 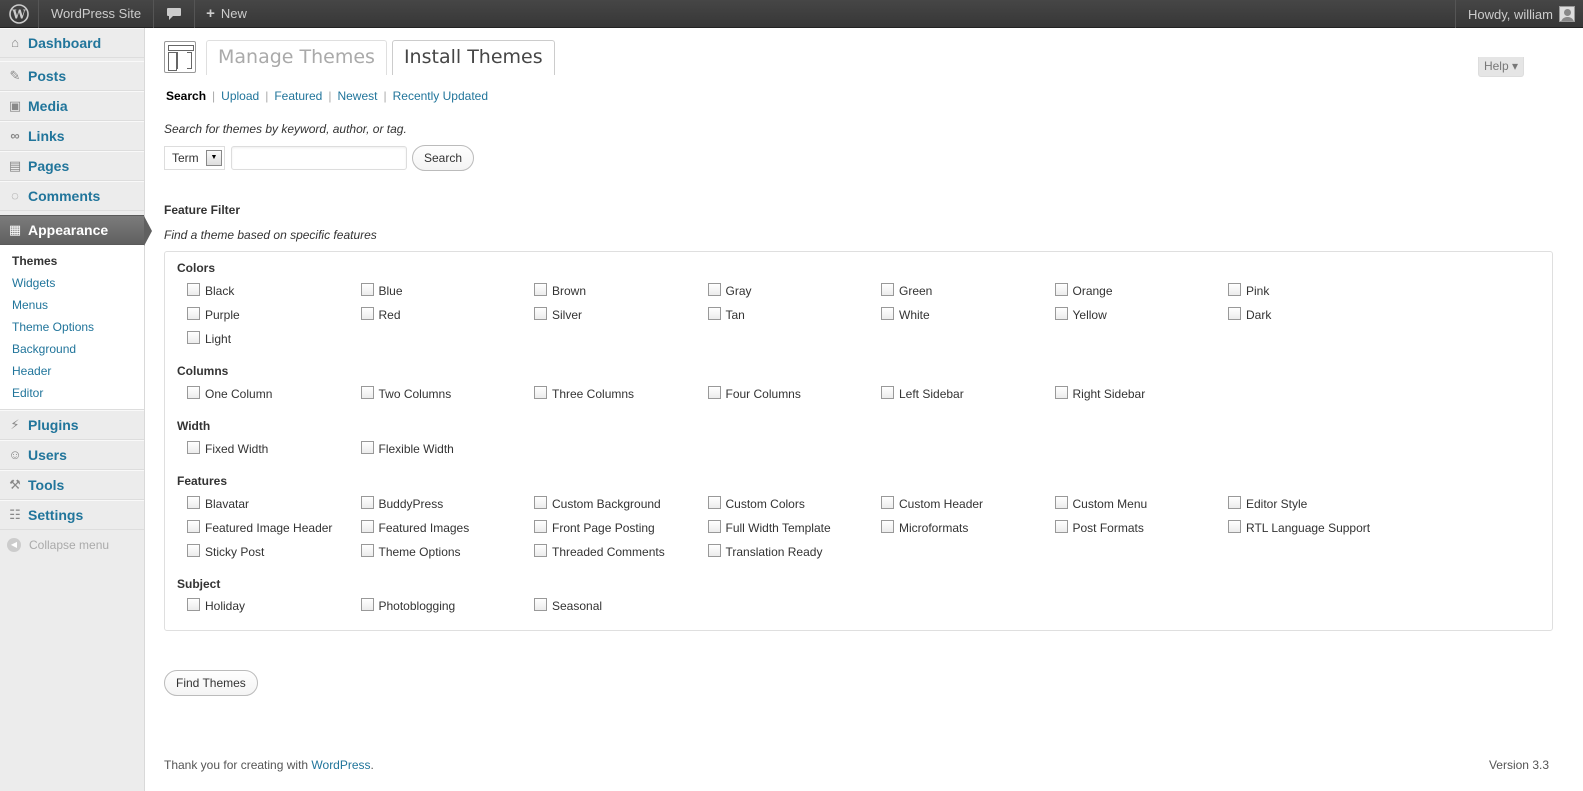 What do you see at coordinates (1141, 528) in the screenshot?
I see `checkbox-post-formats: Post Formats` at bounding box center [1141, 528].